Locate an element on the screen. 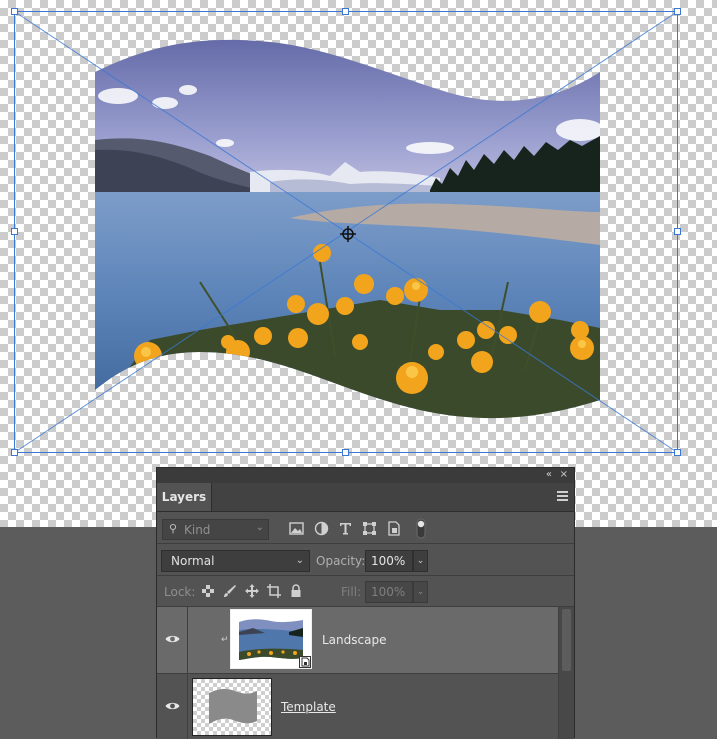 The width and height of the screenshot is (717, 739). pixel-layer-filter-icon is located at coordinates (296, 528).